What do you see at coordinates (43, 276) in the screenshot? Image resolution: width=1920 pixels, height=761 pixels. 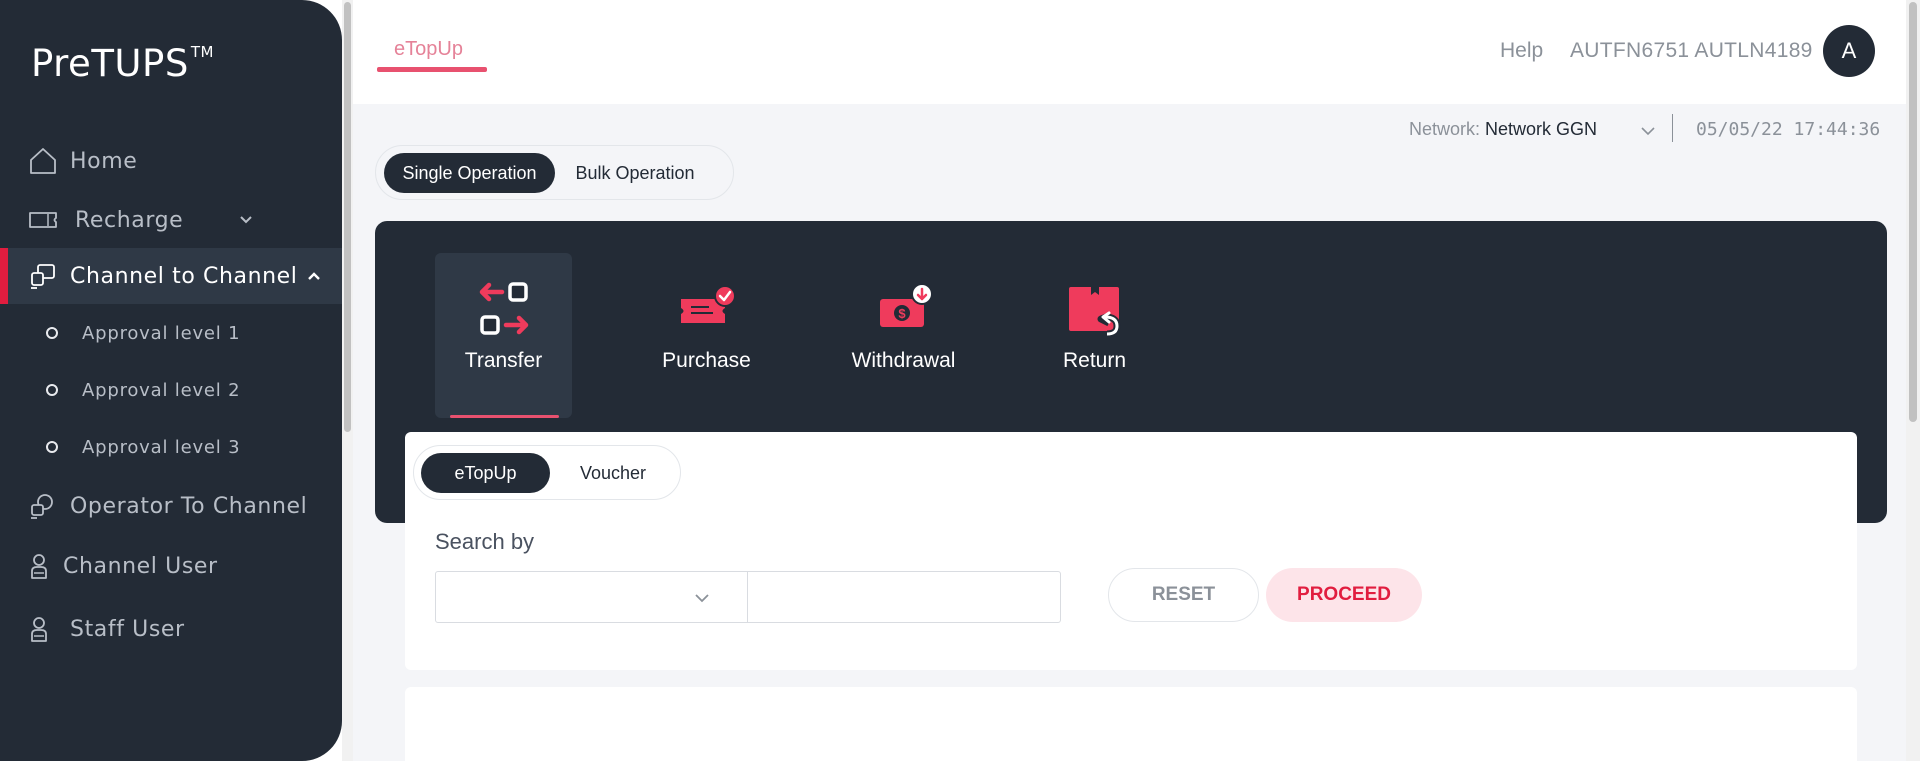 I see `channel-icon` at bounding box center [43, 276].